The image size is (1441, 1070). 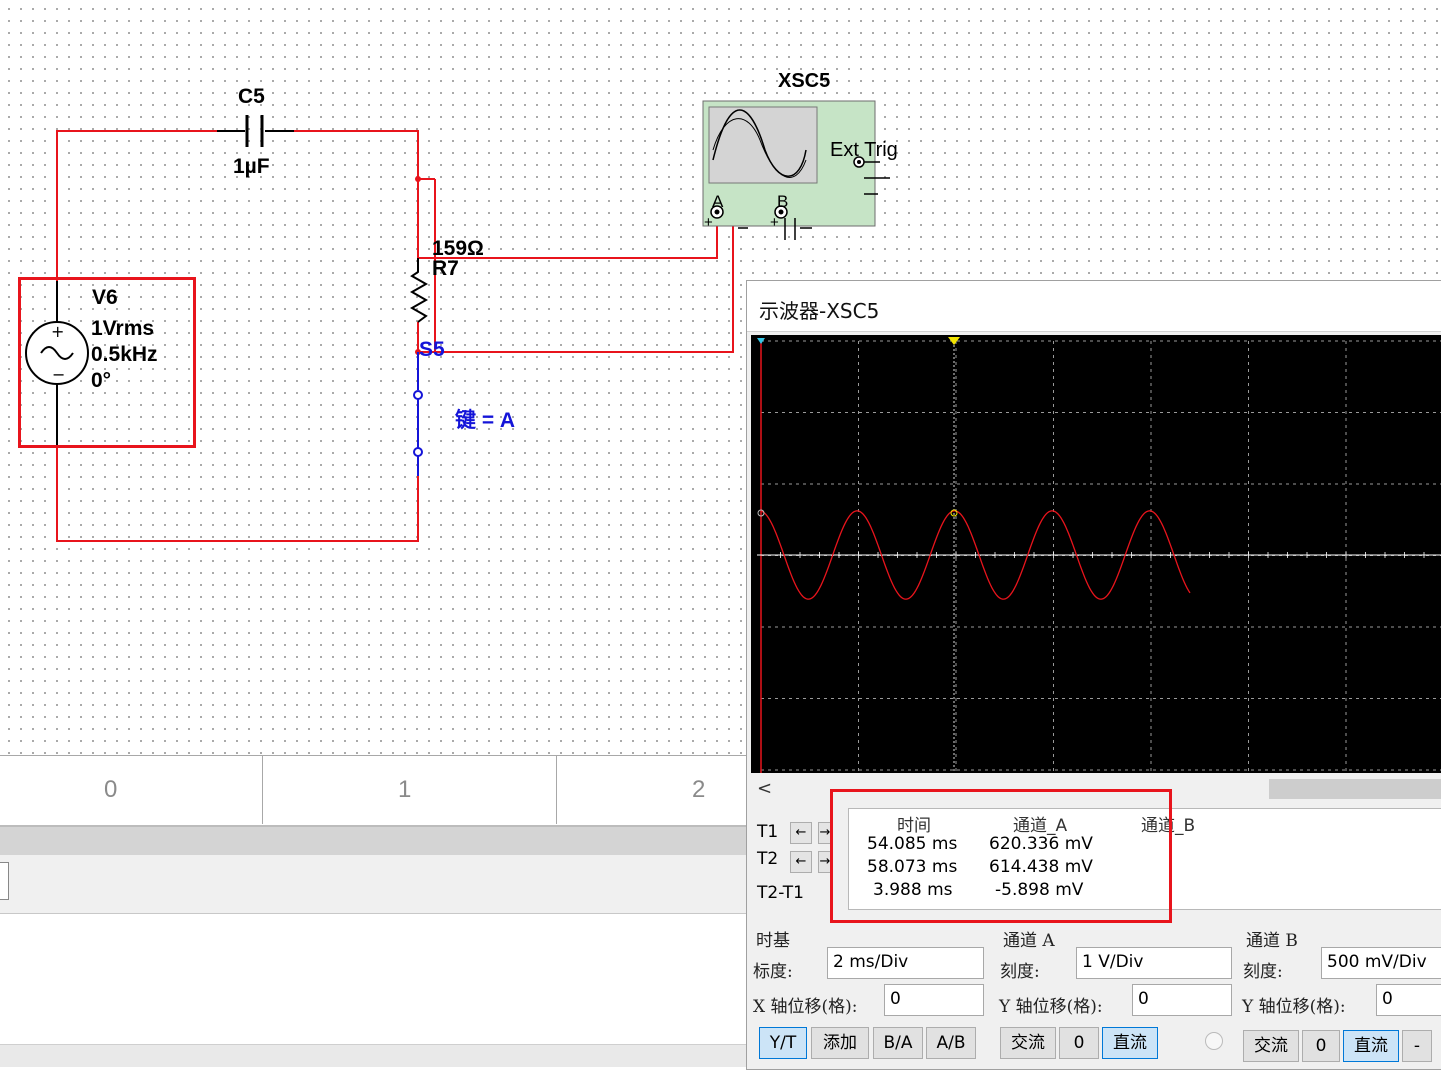 What do you see at coordinates (780, 893) in the screenshot?
I see `cursor-diff-label: T2-T1` at bounding box center [780, 893].